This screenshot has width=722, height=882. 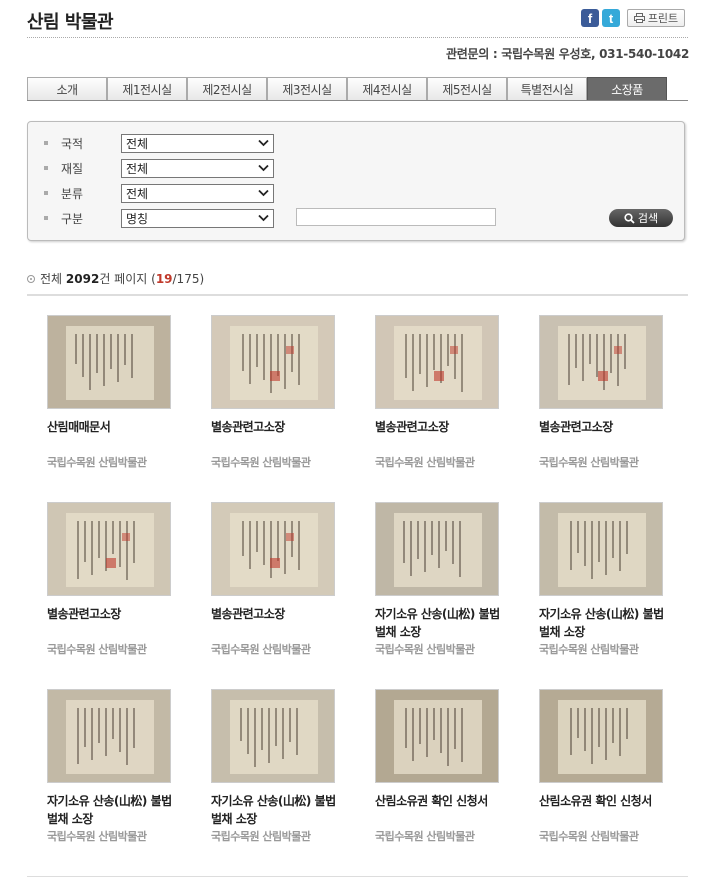 I want to click on search-field-row: 구분 명칭, so click(x=159, y=218).